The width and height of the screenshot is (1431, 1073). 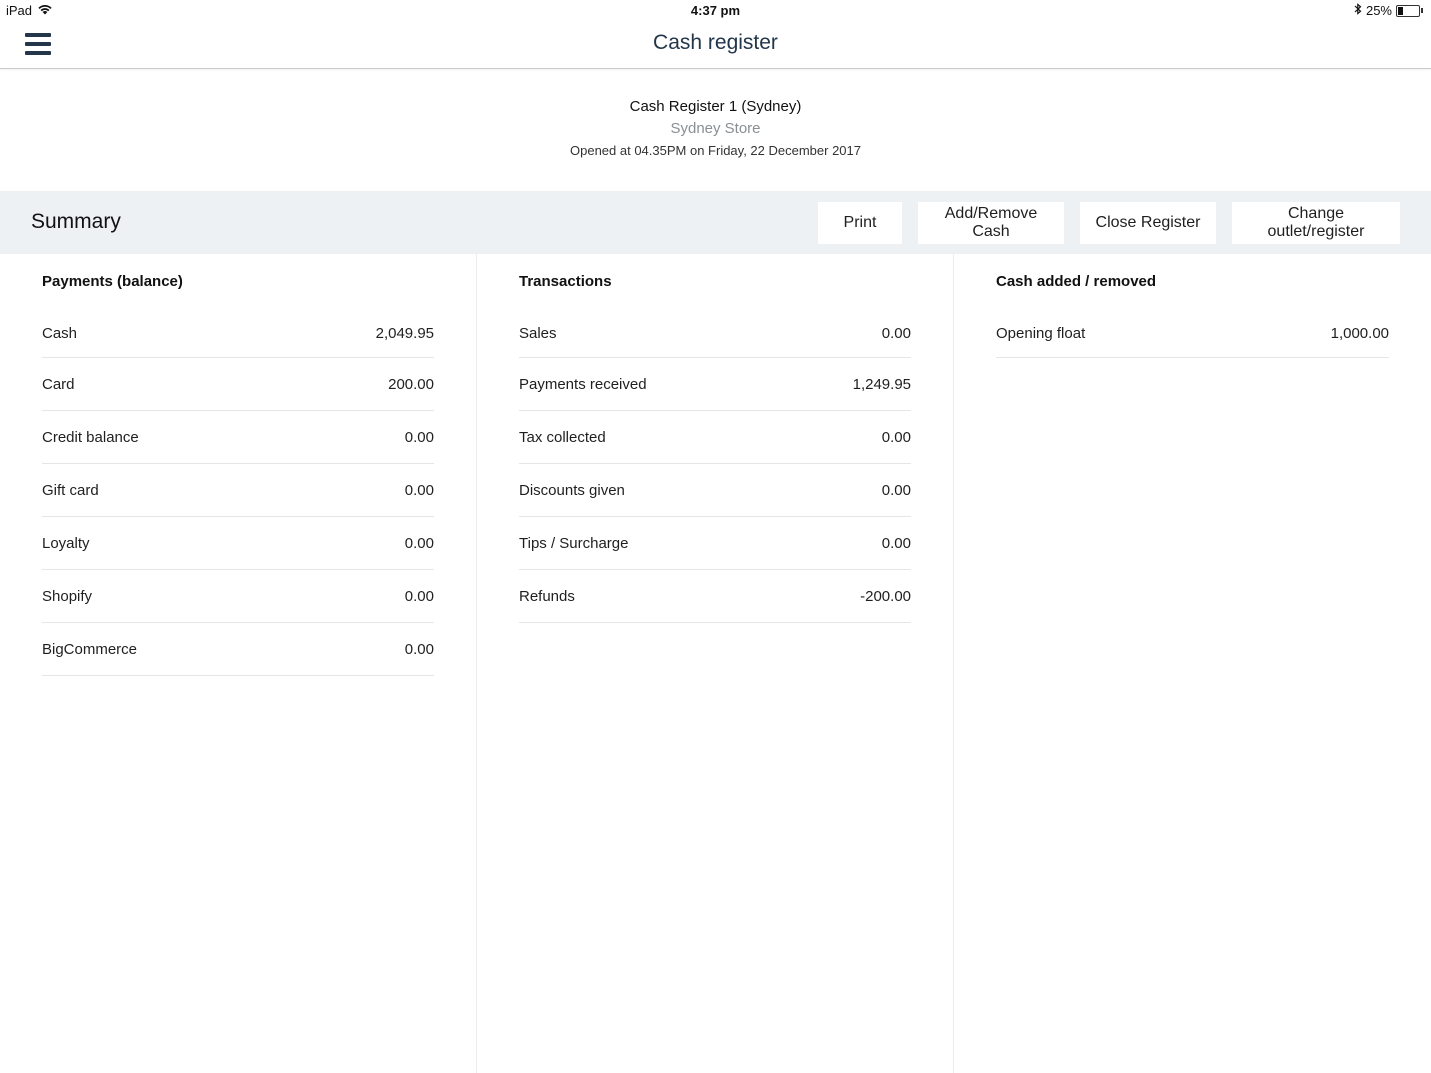 I want to click on list-item: Tips / Surcharge 0.00, so click(x=715, y=543).